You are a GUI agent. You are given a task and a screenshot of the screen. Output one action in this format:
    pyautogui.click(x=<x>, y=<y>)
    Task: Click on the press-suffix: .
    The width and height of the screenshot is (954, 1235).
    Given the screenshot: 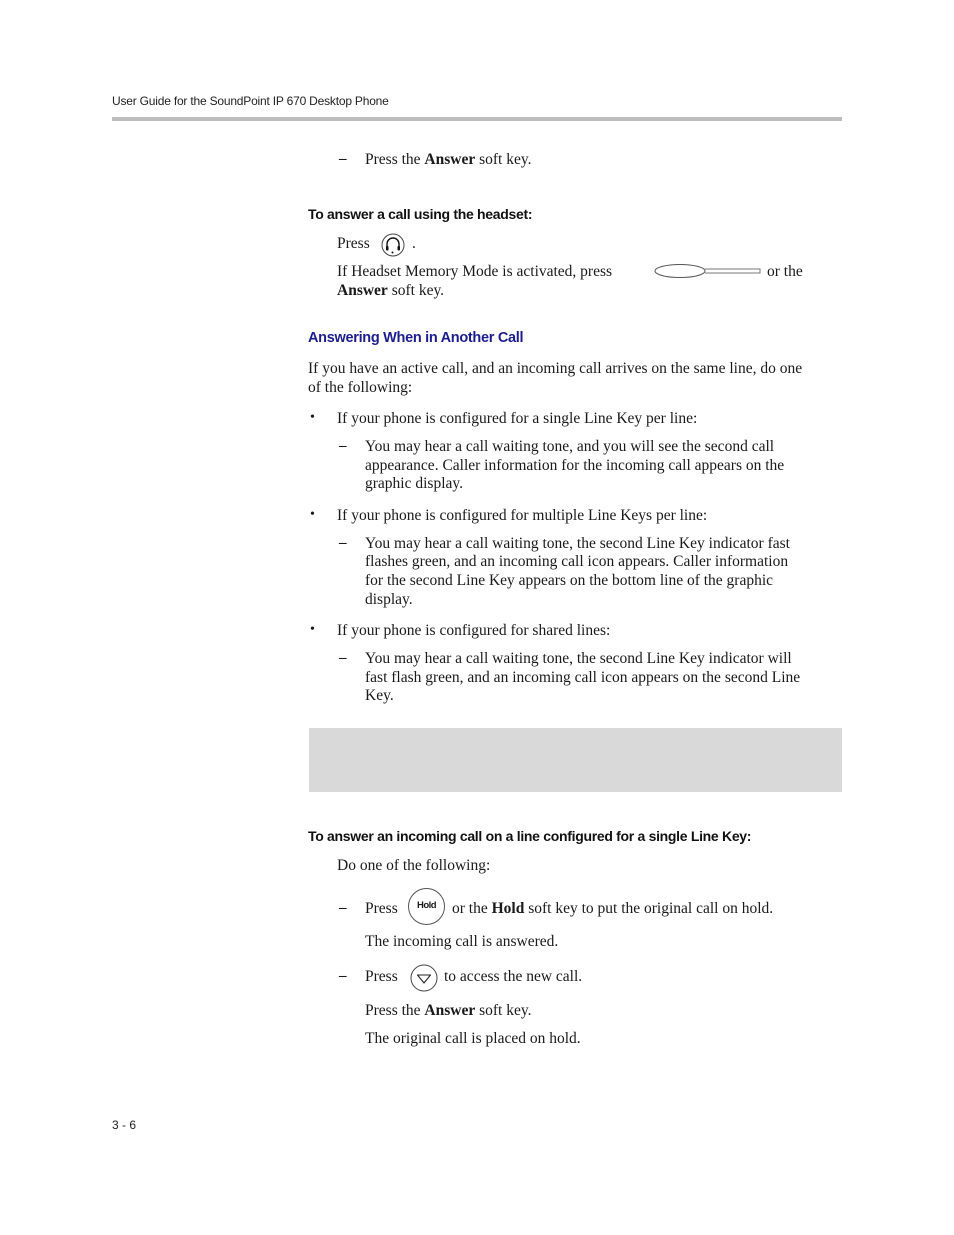 What is the action you would take?
    pyautogui.click(x=414, y=243)
    